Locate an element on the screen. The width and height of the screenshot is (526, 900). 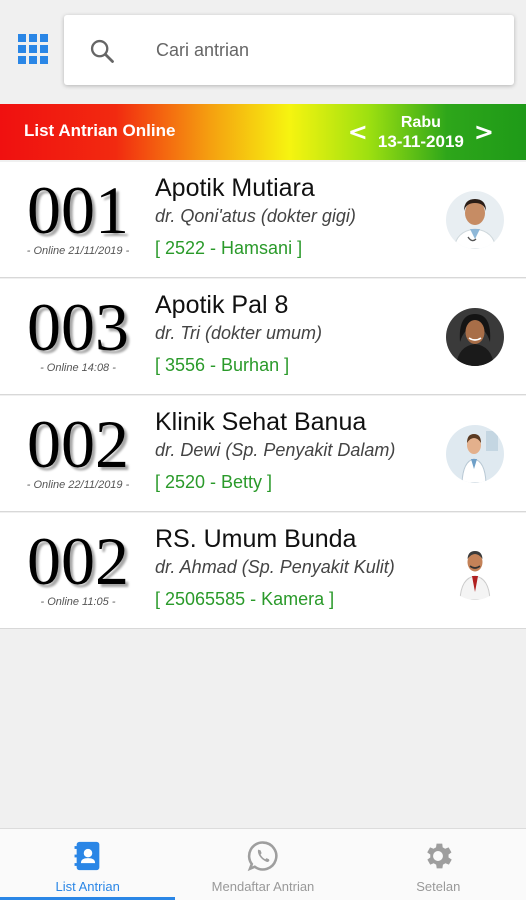
doctor-avatar is located at coordinates (475, 454).